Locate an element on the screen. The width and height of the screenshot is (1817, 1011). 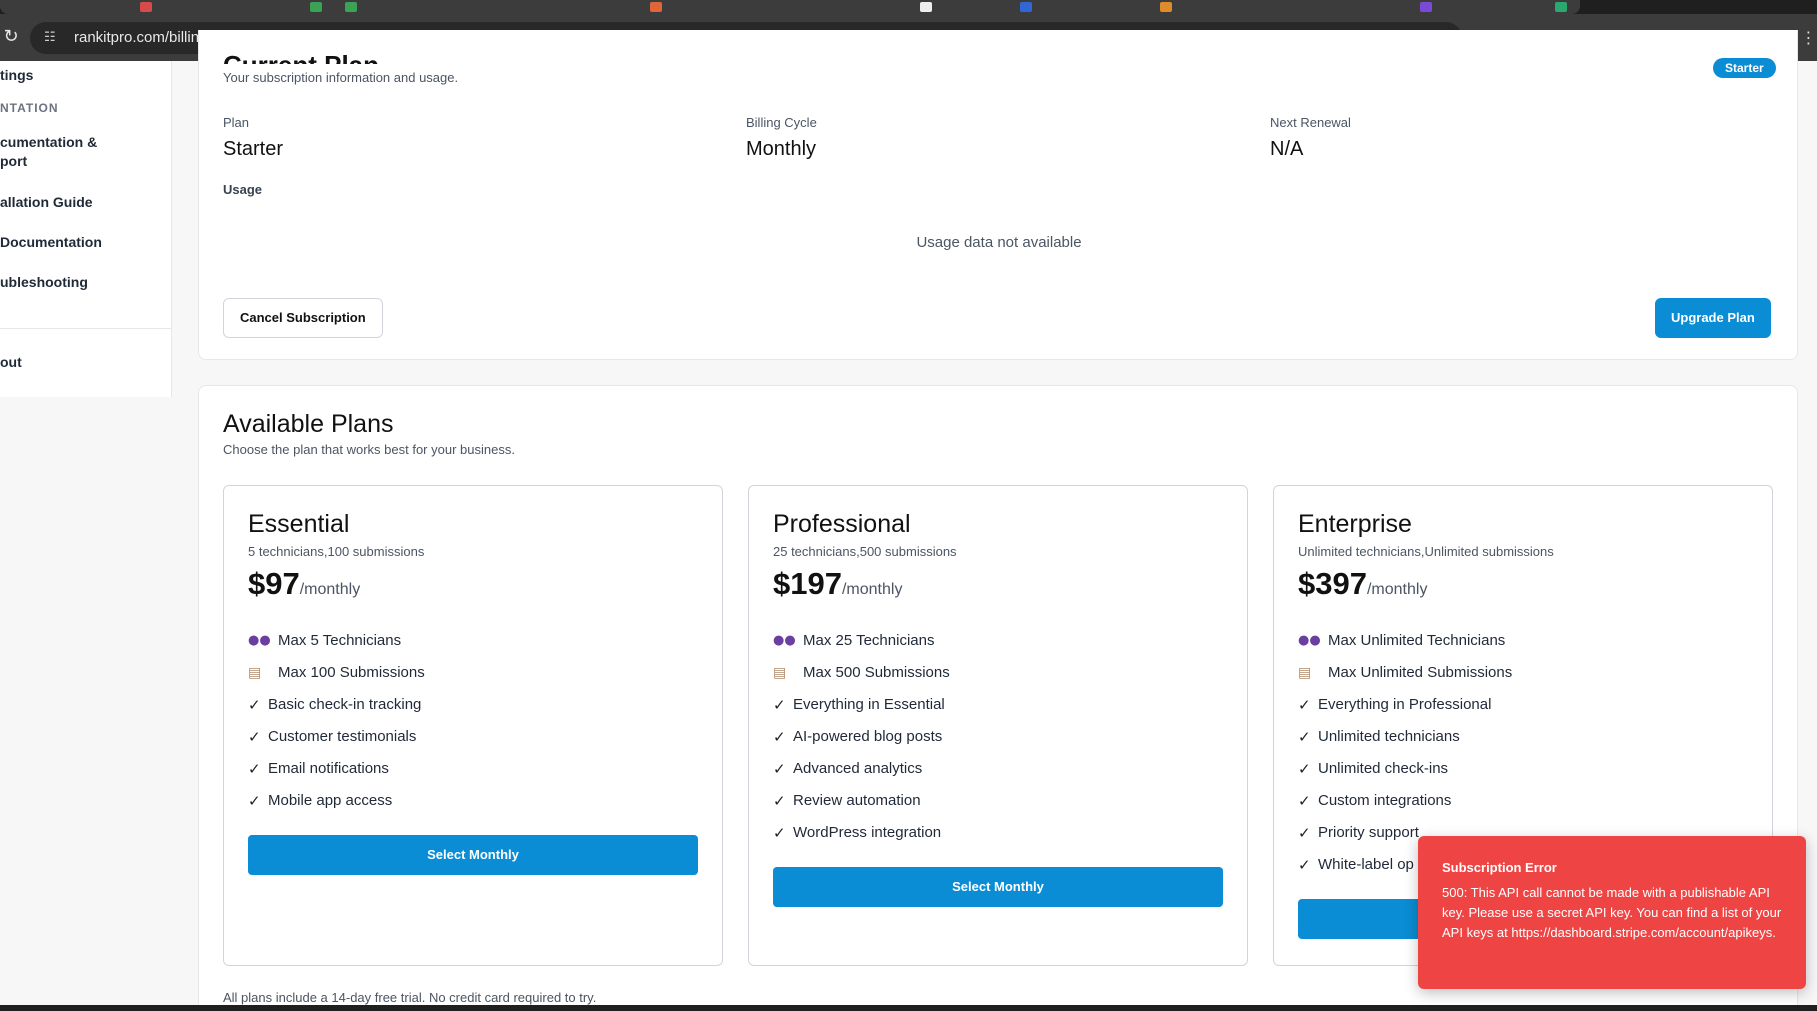
sidebar-item-logout: out is located at coordinates (11, 362).